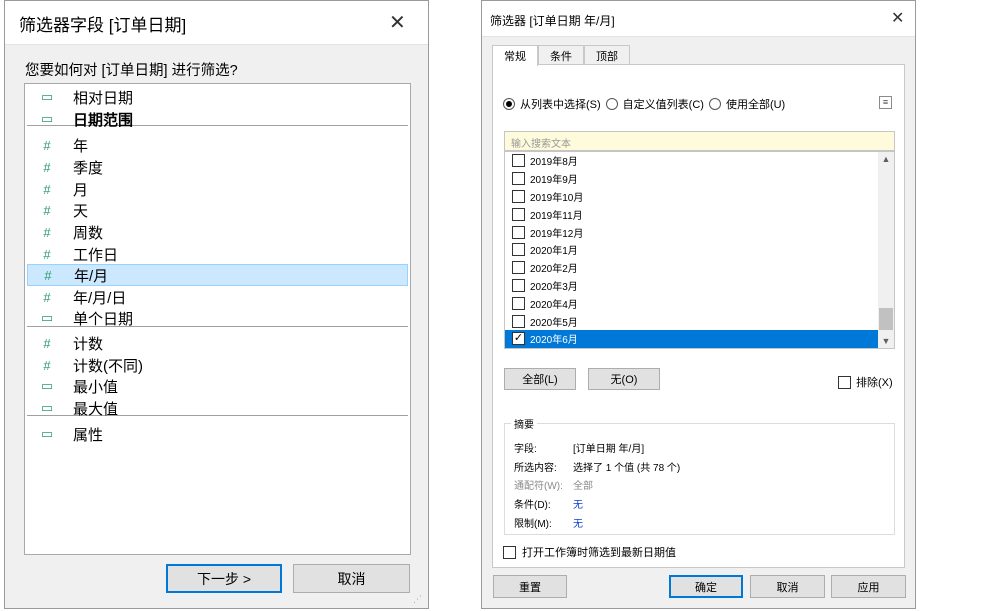  Describe the element at coordinates (706, 586) in the screenshot. I see `ok-button: 确定` at that location.